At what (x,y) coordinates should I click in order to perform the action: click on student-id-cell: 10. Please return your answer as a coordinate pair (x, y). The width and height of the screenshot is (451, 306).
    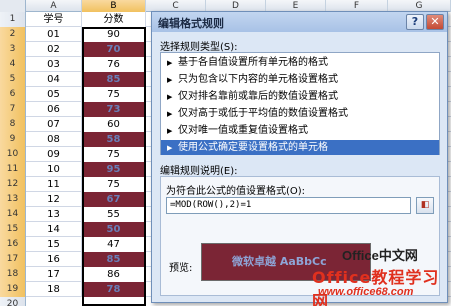
    Looking at the image, I should click on (54, 169).